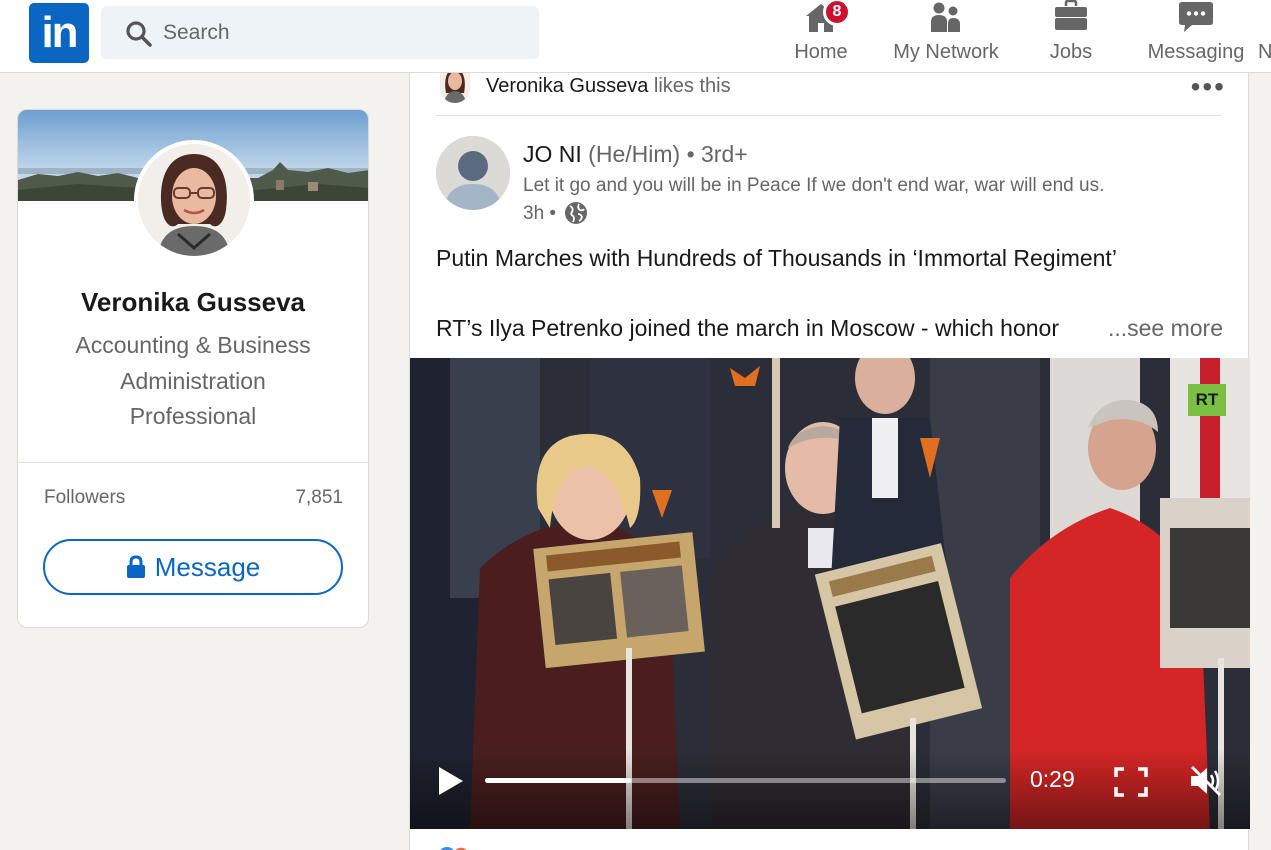 The height and width of the screenshot is (850, 1271). Describe the element at coordinates (193, 302) in the screenshot. I see `profile-name: Veronika Gusseva` at that location.